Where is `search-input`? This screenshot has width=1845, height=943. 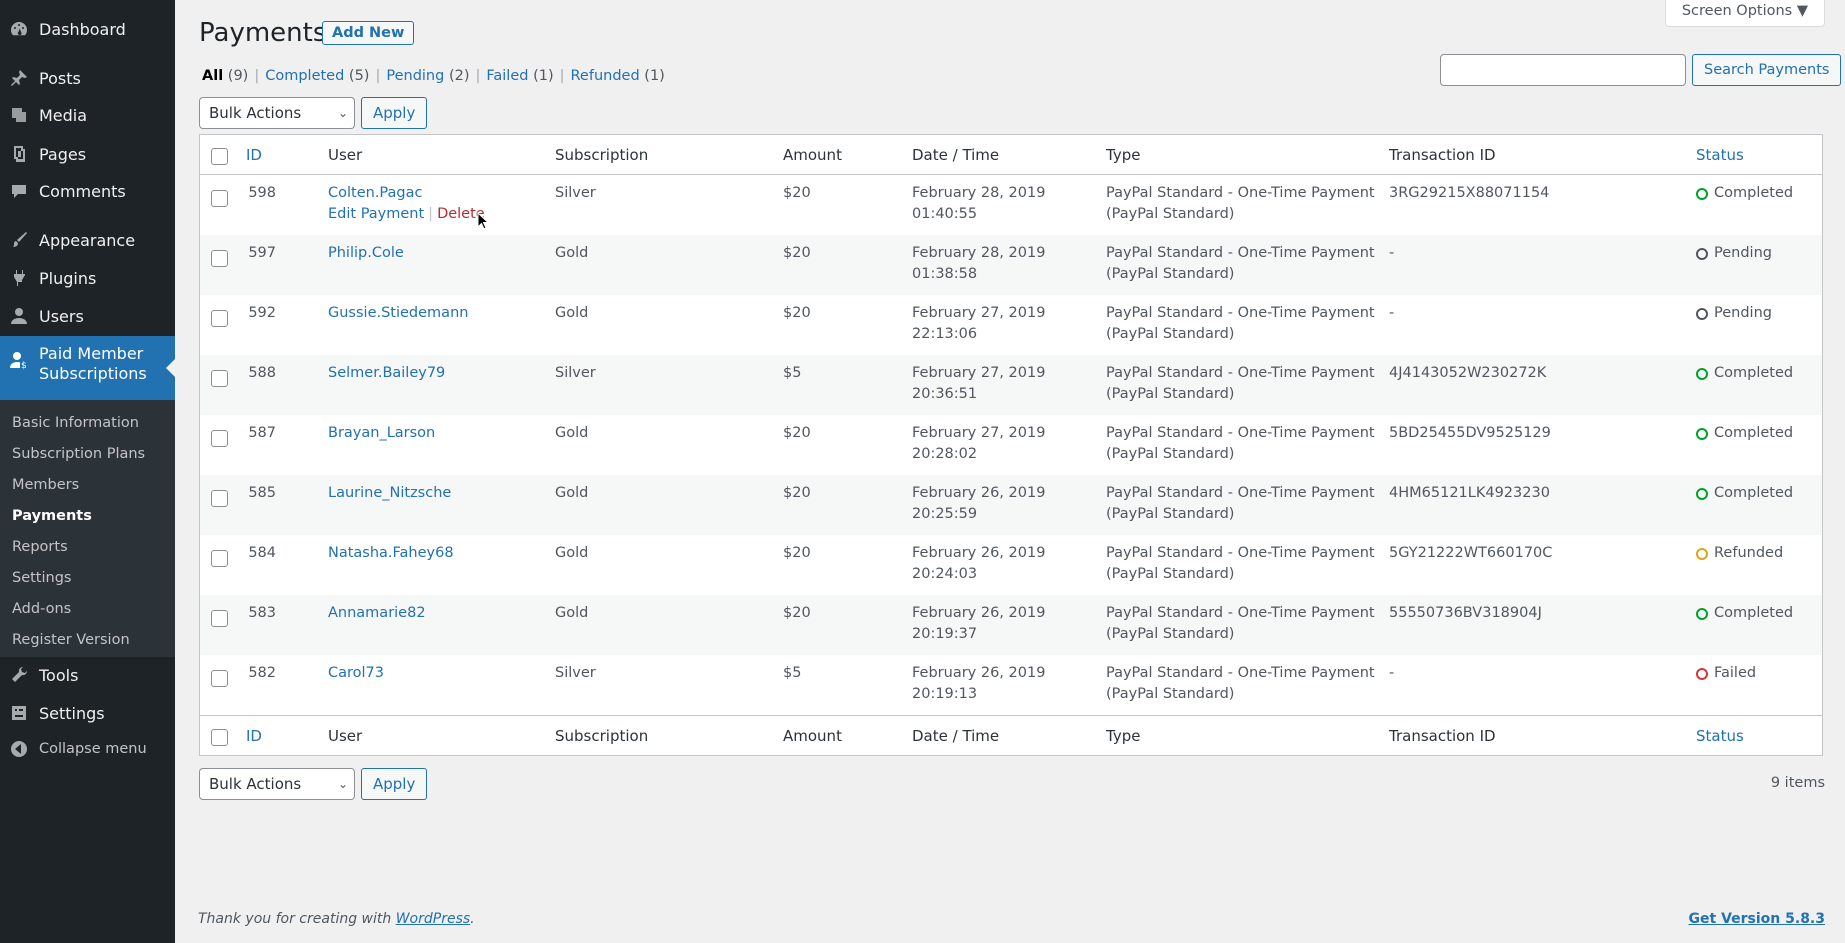
search-input is located at coordinates (1563, 70).